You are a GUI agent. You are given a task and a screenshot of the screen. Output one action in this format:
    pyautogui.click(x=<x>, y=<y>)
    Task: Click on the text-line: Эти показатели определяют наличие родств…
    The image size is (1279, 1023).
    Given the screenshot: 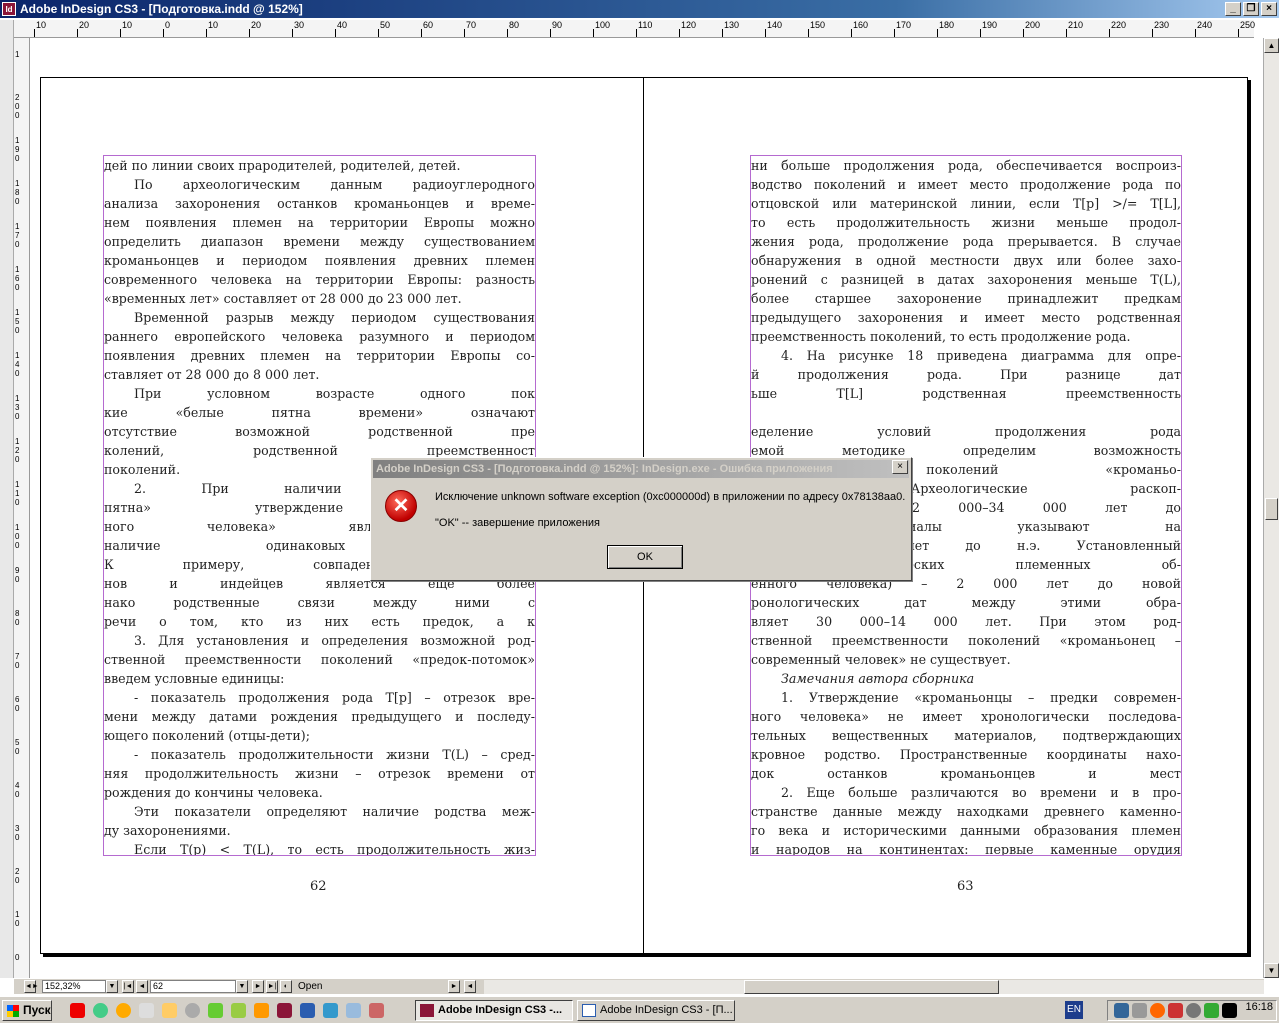 What is the action you would take?
    pyautogui.click(x=334, y=811)
    